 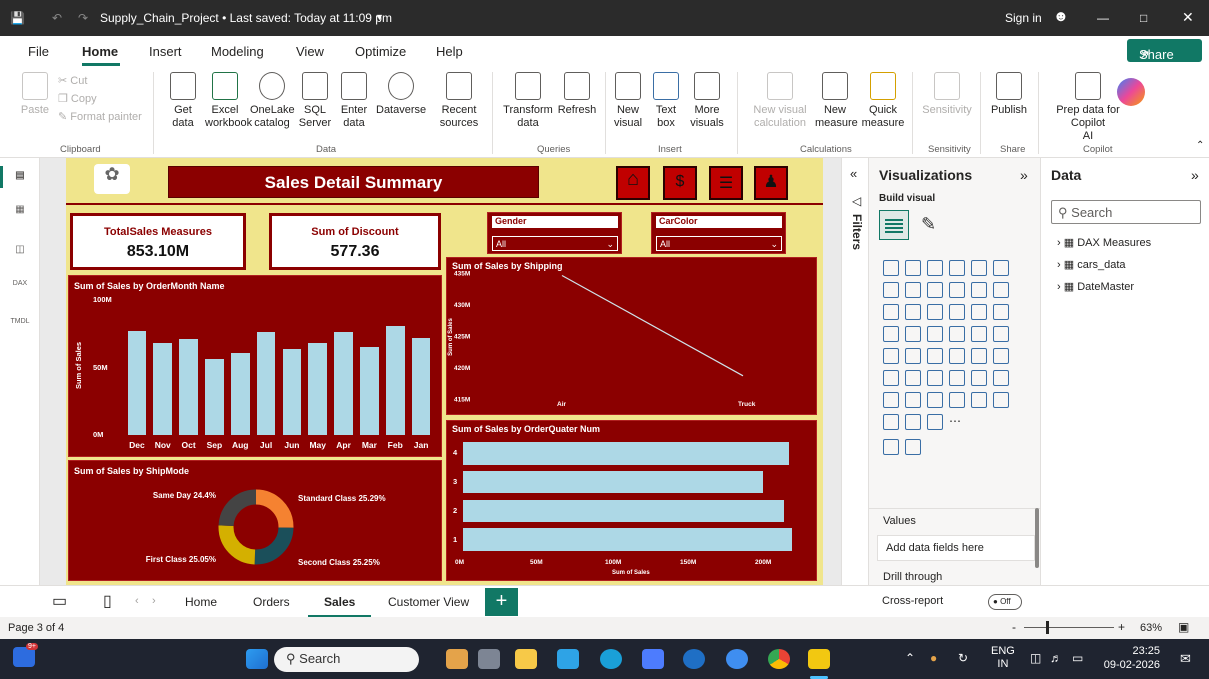 What do you see at coordinates (77, 98) in the screenshot?
I see `copy-button: ❐ Copy` at bounding box center [77, 98].